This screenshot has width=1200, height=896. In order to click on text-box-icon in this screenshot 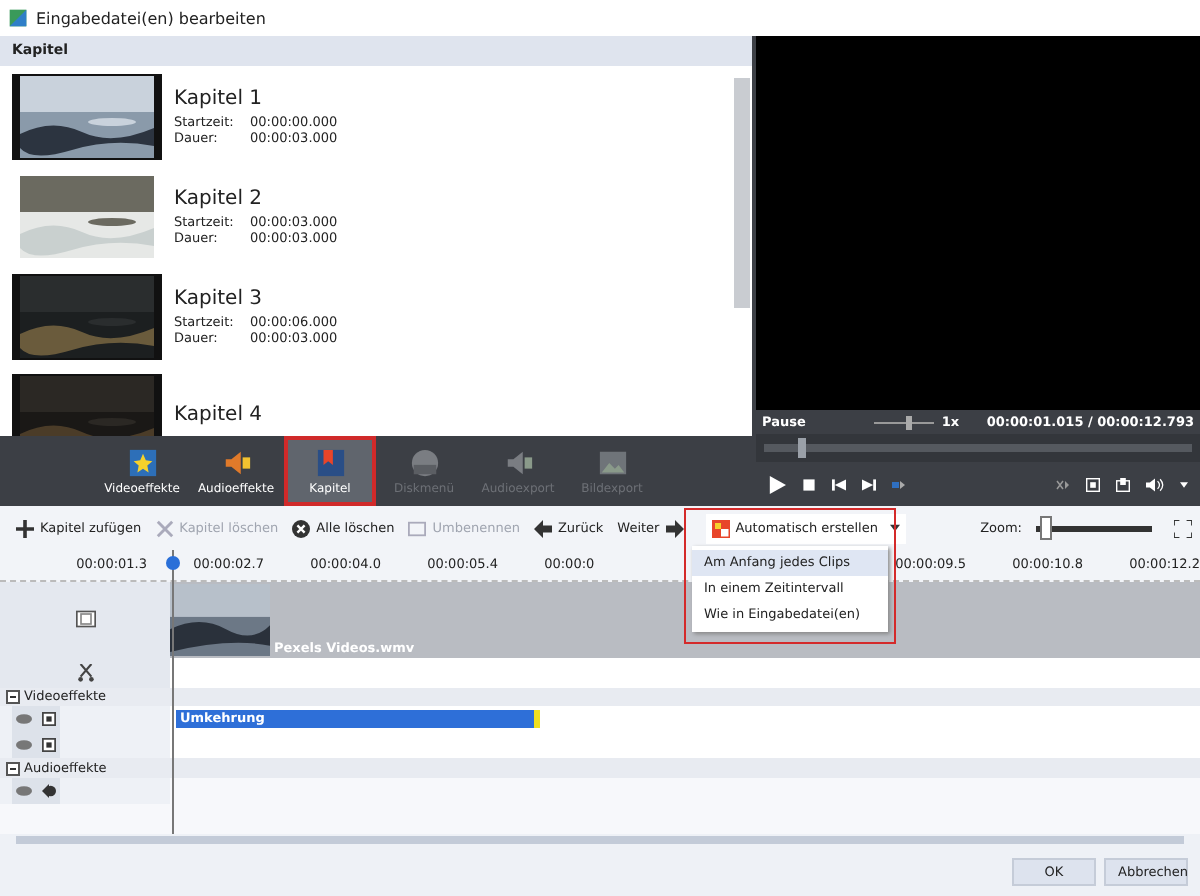, I will do `click(417, 528)`.